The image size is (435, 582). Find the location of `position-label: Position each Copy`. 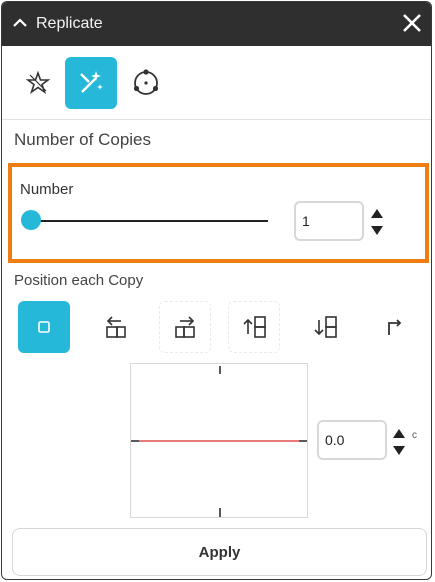

position-label: Position each Copy is located at coordinates (79, 280).